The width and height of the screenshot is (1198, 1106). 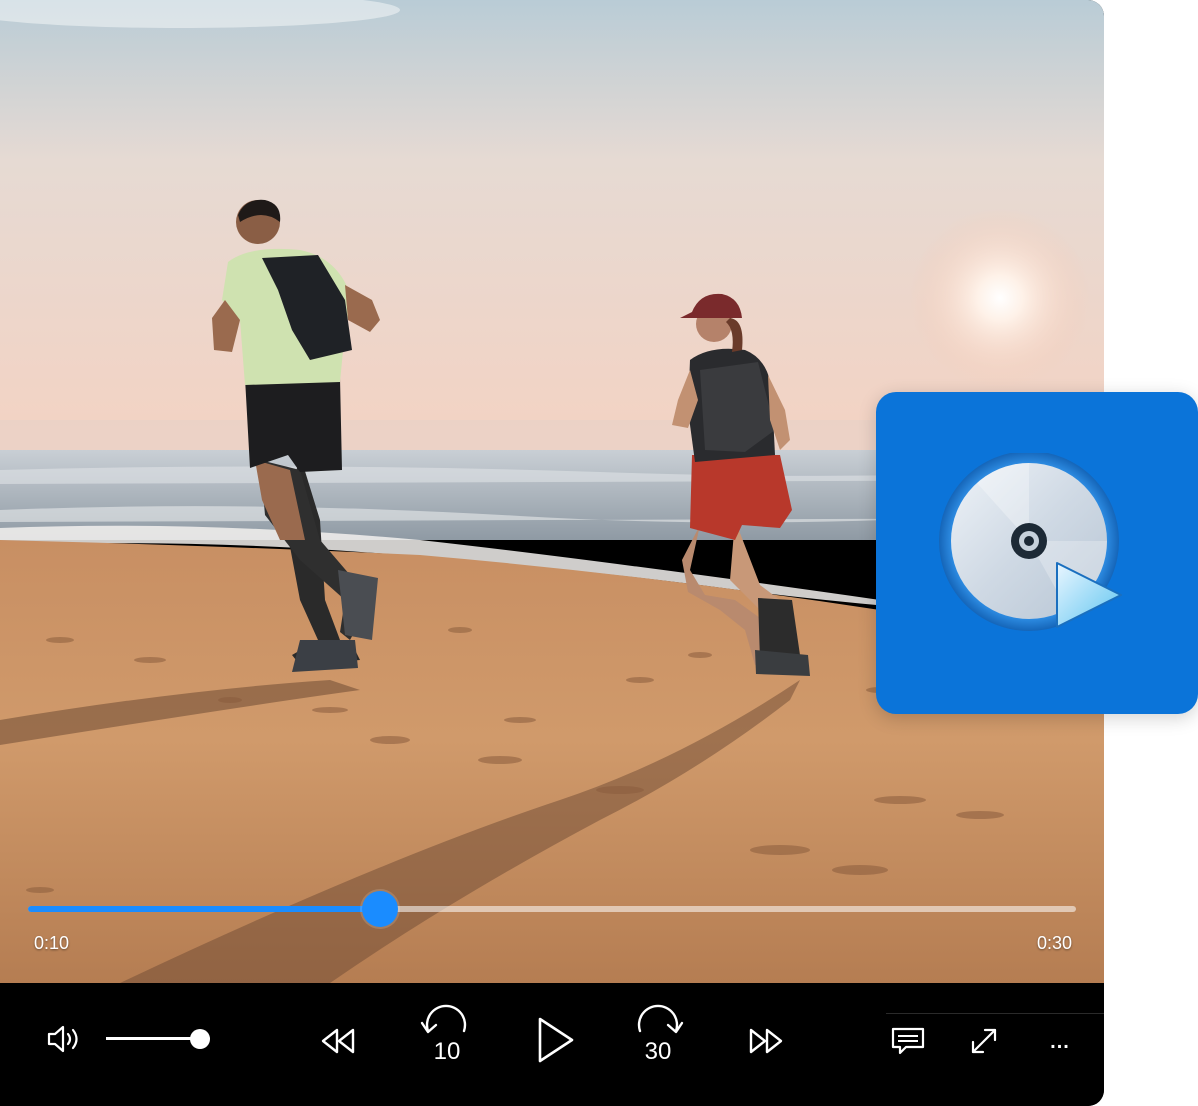 I want to click on volume-button, so click(x=64, y=1039).